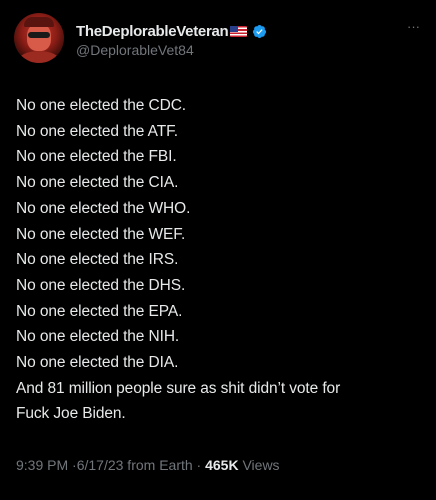 The width and height of the screenshot is (436, 500). What do you see at coordinates (42, 465) in the screenshot?
I see `tweet-time: 9:39 PM` at bounding box center [42, 465].